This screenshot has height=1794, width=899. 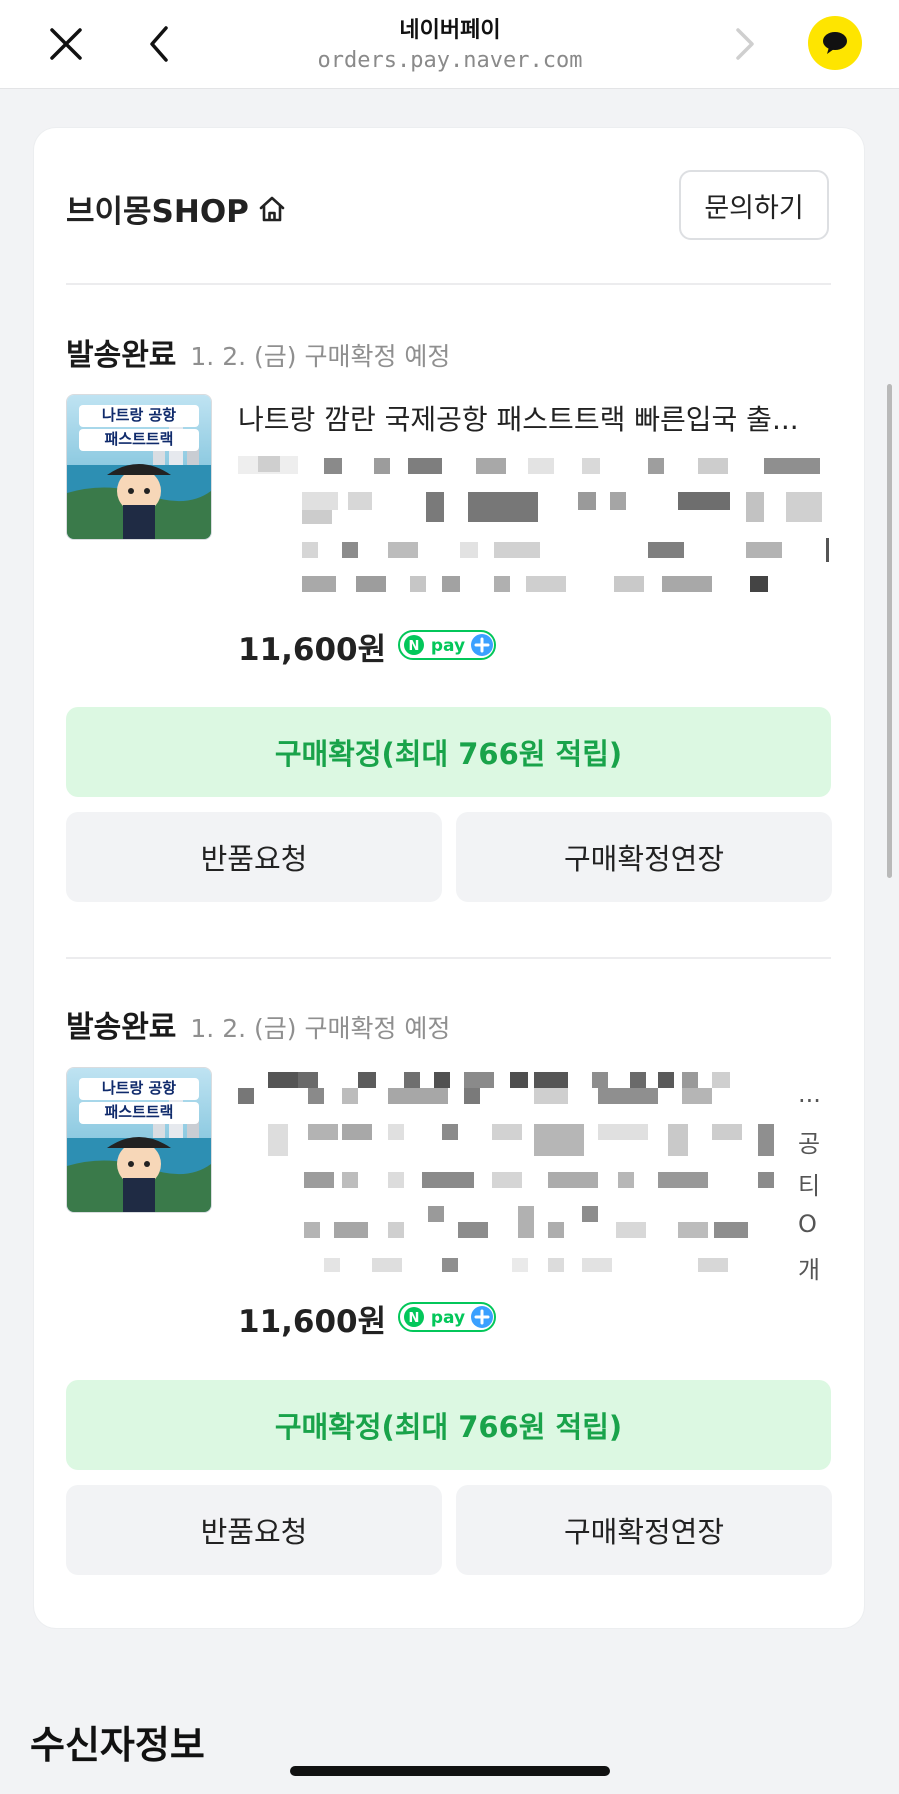 I want to click on inquiry-button: 문의하기, so click(x=754, y=205).